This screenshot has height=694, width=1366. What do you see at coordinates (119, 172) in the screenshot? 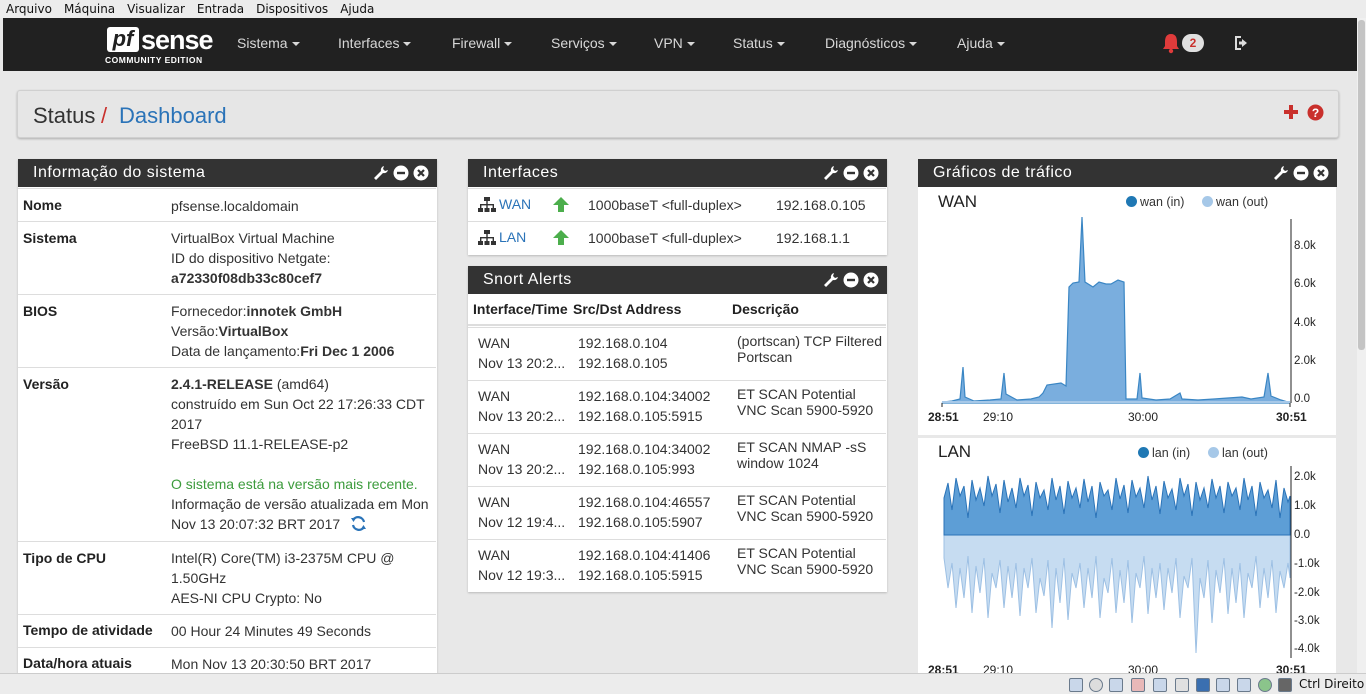
I see `widget-title: Informação do sistema` at bounding box center [119, 172].